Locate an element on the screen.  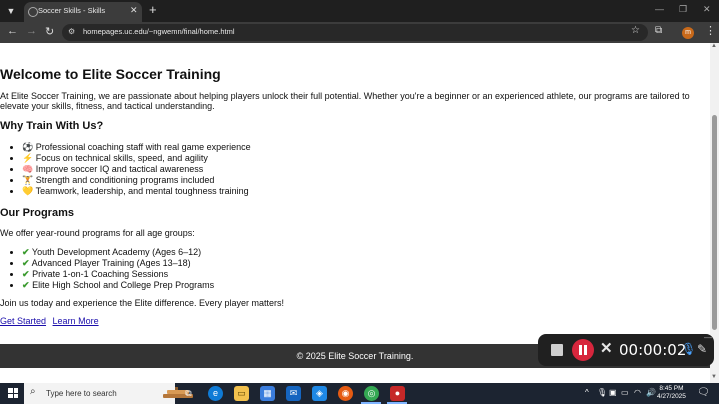
clock-time: 8:45 PM is located at coordinates (671, 388).